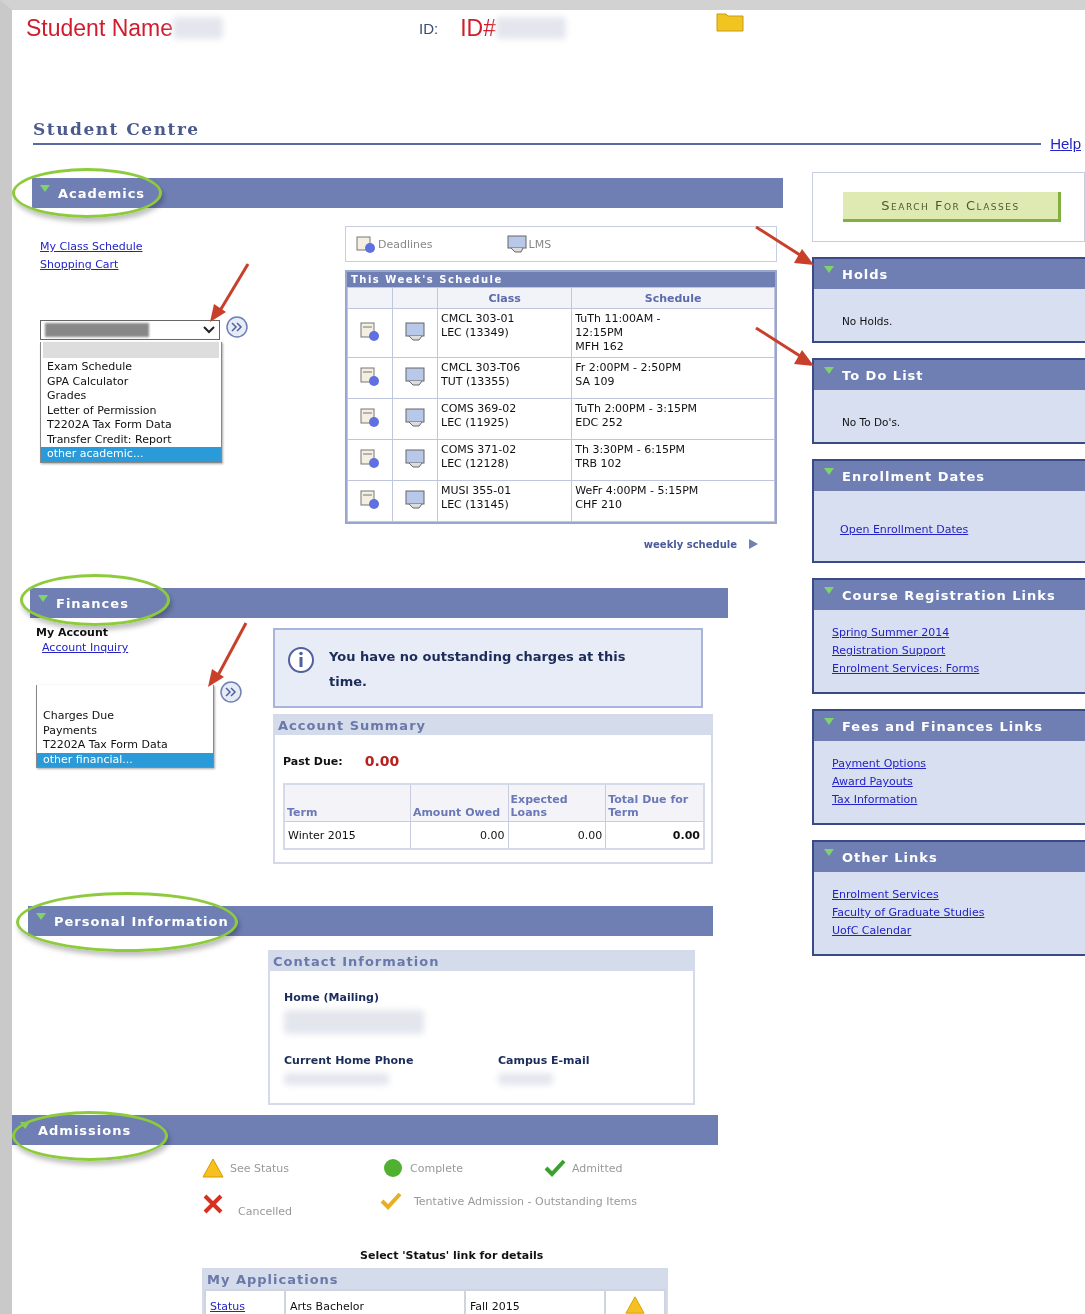 The image size is (1085, 1314). I want to click on tab: LMS, so click(529, 244).